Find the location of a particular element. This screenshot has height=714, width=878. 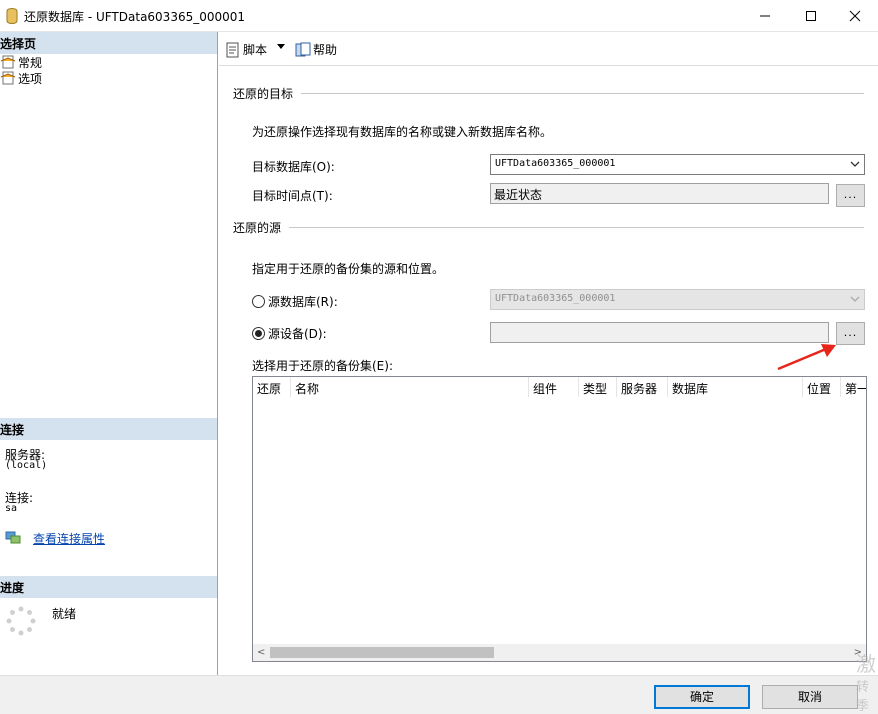

restore-target-section-title: 还原的目标 is located at coordinates (263, 94).